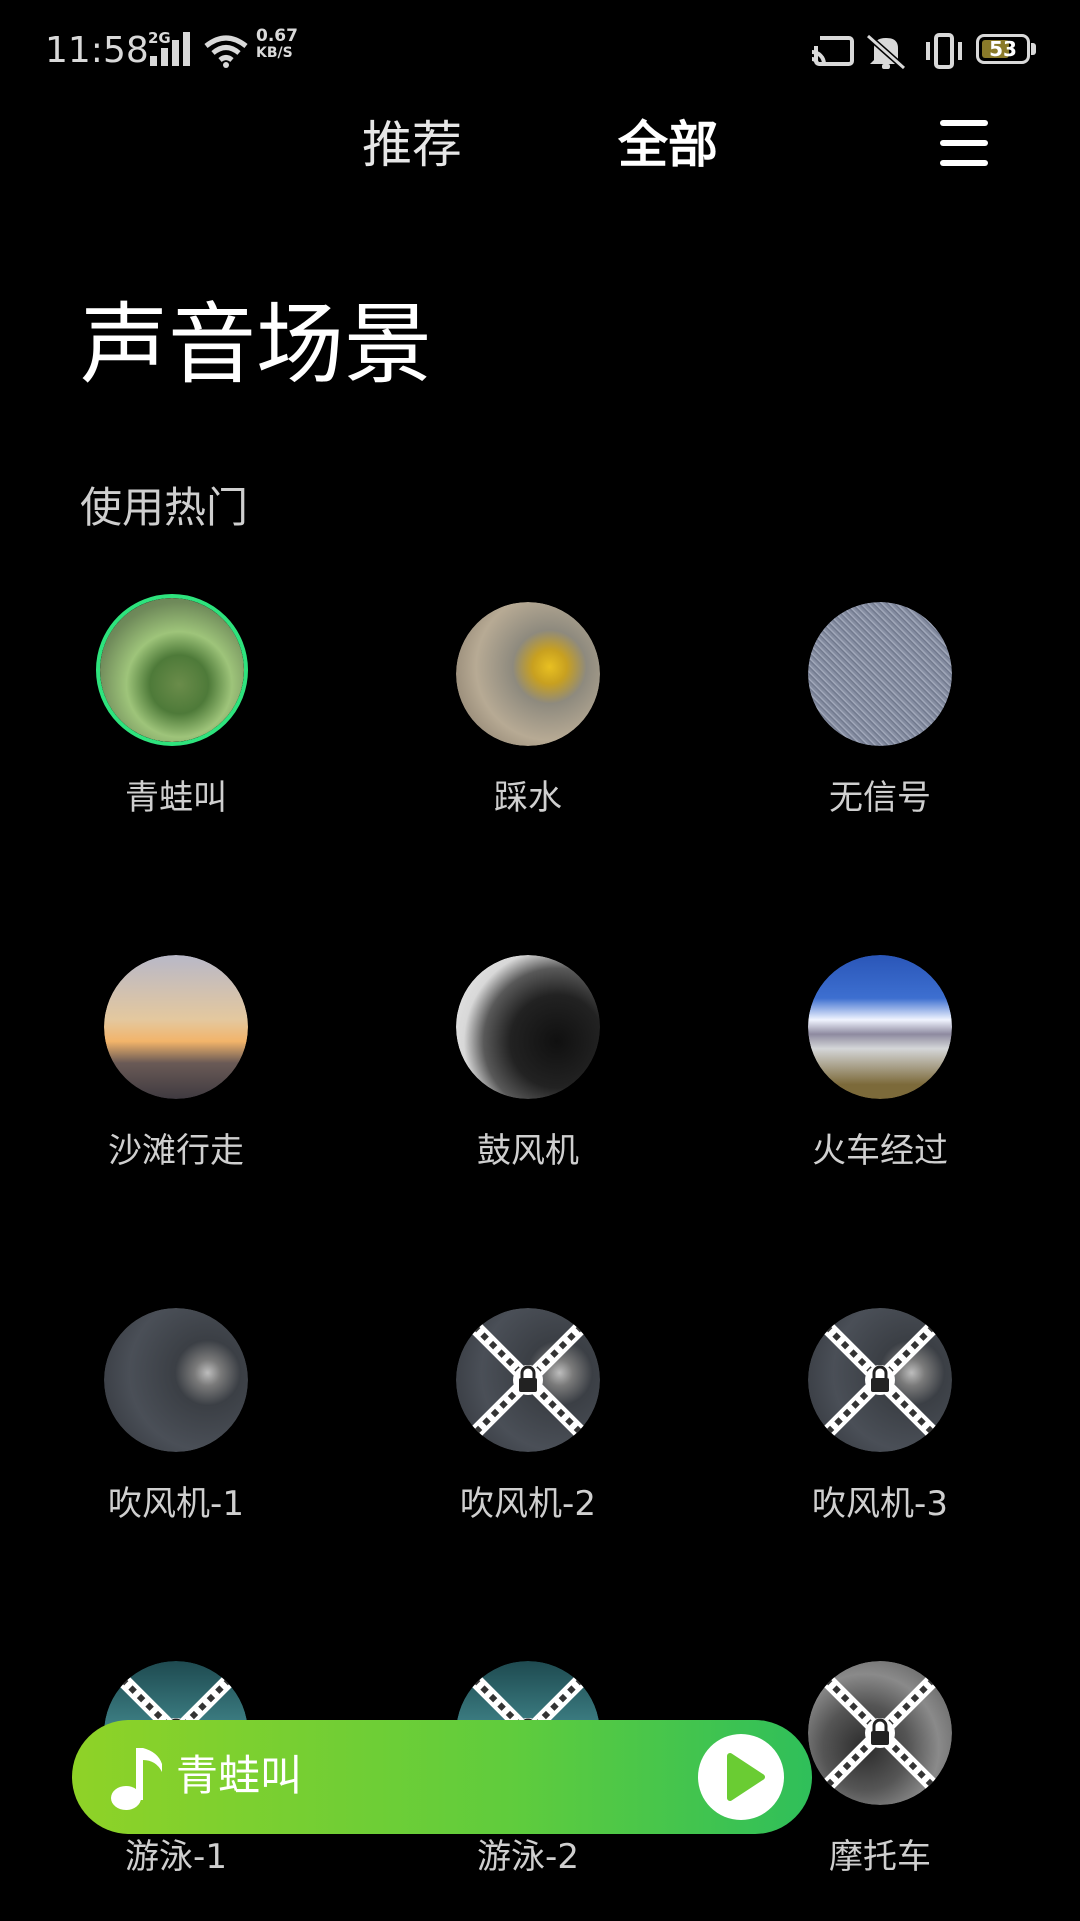 This screenshot has width=1080, height=1921. What do you see at coordinates (528, 798) in the screenshot?
I see `sound-label: 踩水` at bounding box center [528, 798].